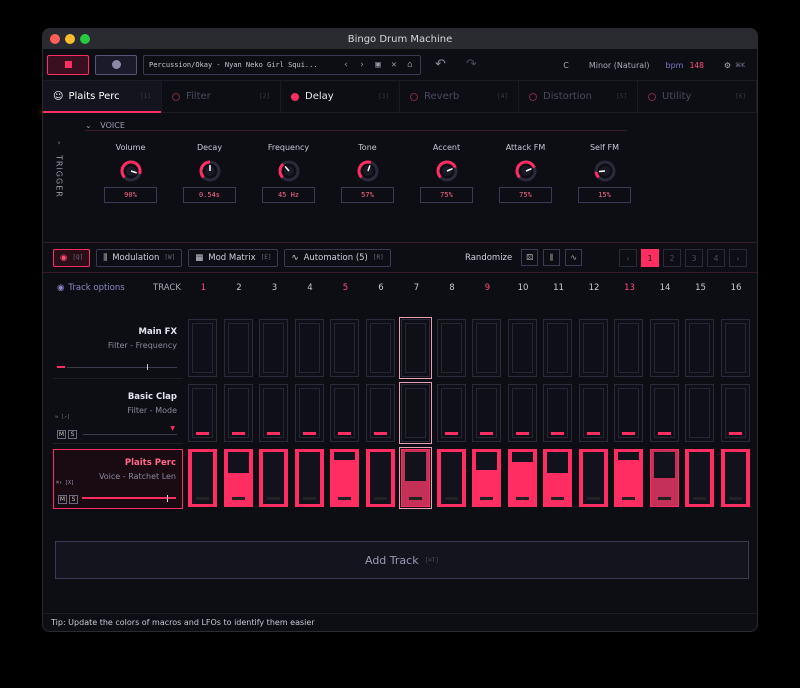 Image resolution: width=800 pixels, height=688 pixels. Describe the element at coordinates (604, 195) in the screenshot. I see `knob-value: 15%` at that location.